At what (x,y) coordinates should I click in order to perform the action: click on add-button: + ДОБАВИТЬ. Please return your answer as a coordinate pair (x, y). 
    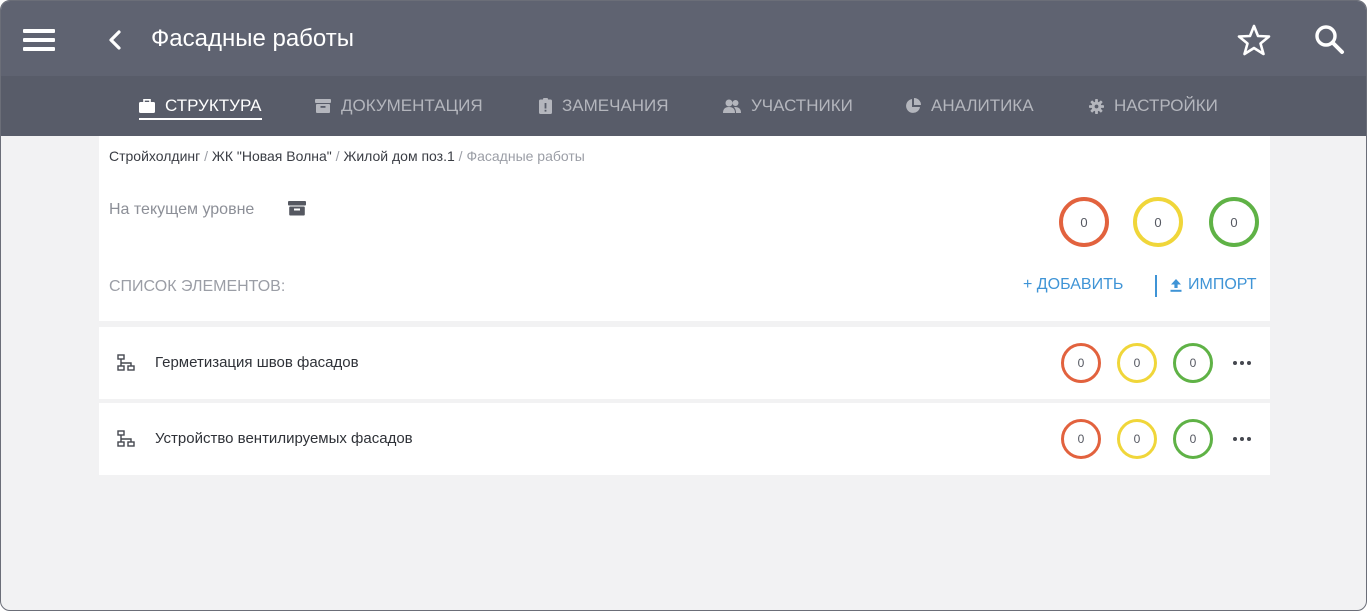
    Looking at the image, I should click on (1073, 285).